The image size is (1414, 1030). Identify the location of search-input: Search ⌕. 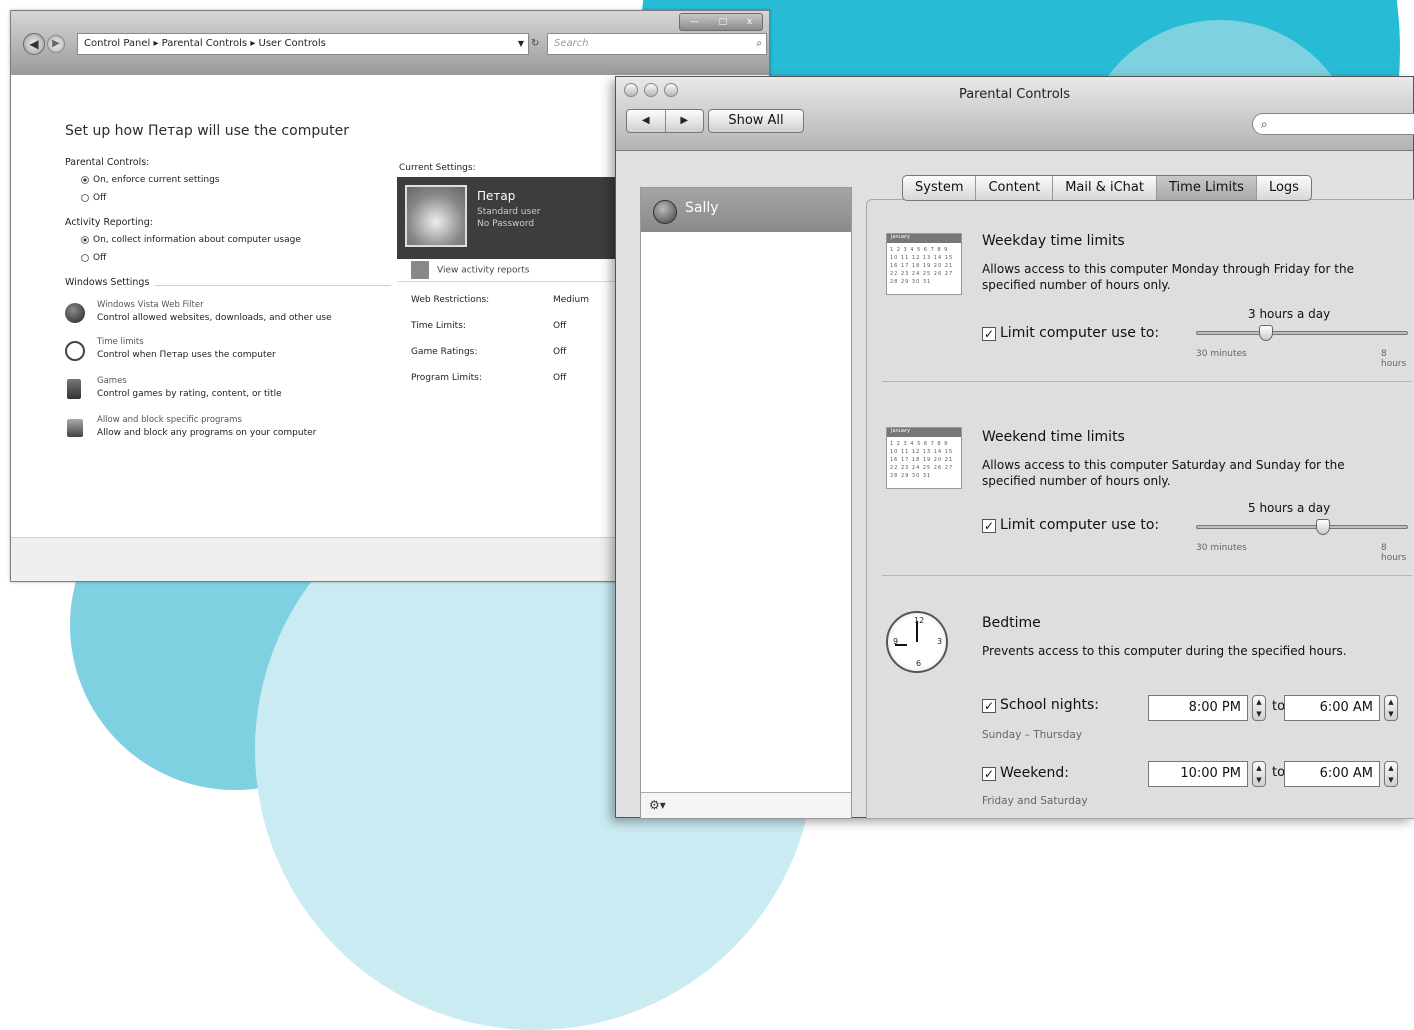
(657, 44).